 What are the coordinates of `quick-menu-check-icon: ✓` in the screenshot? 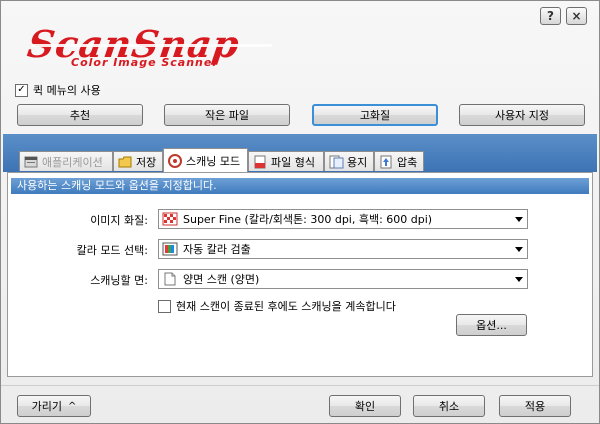 It's located at (21, 90).